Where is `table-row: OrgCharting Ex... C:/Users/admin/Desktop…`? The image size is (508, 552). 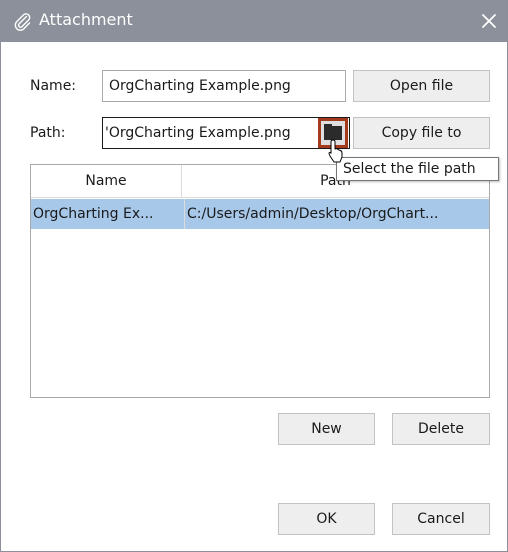
table-row: OrgCharting Ex... C:/Users/admin/Desktop… is located at coordinates (260, 214).